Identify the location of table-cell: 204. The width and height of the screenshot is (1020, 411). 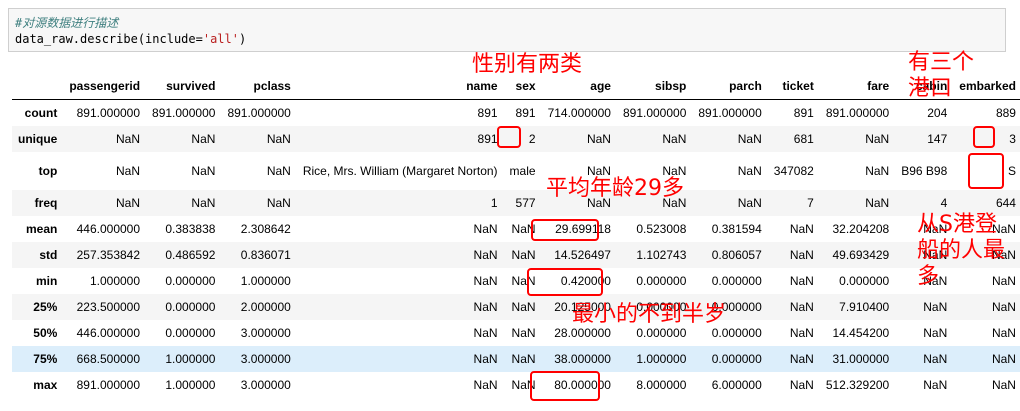
(937, 113).